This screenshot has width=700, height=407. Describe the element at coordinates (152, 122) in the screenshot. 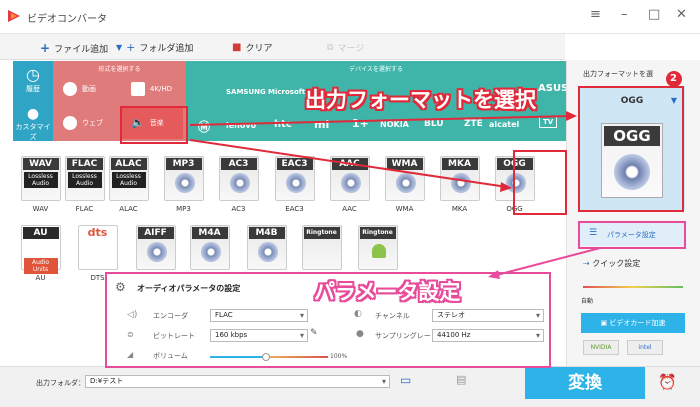

I see `category-music: 🔈 音楽` at that location.